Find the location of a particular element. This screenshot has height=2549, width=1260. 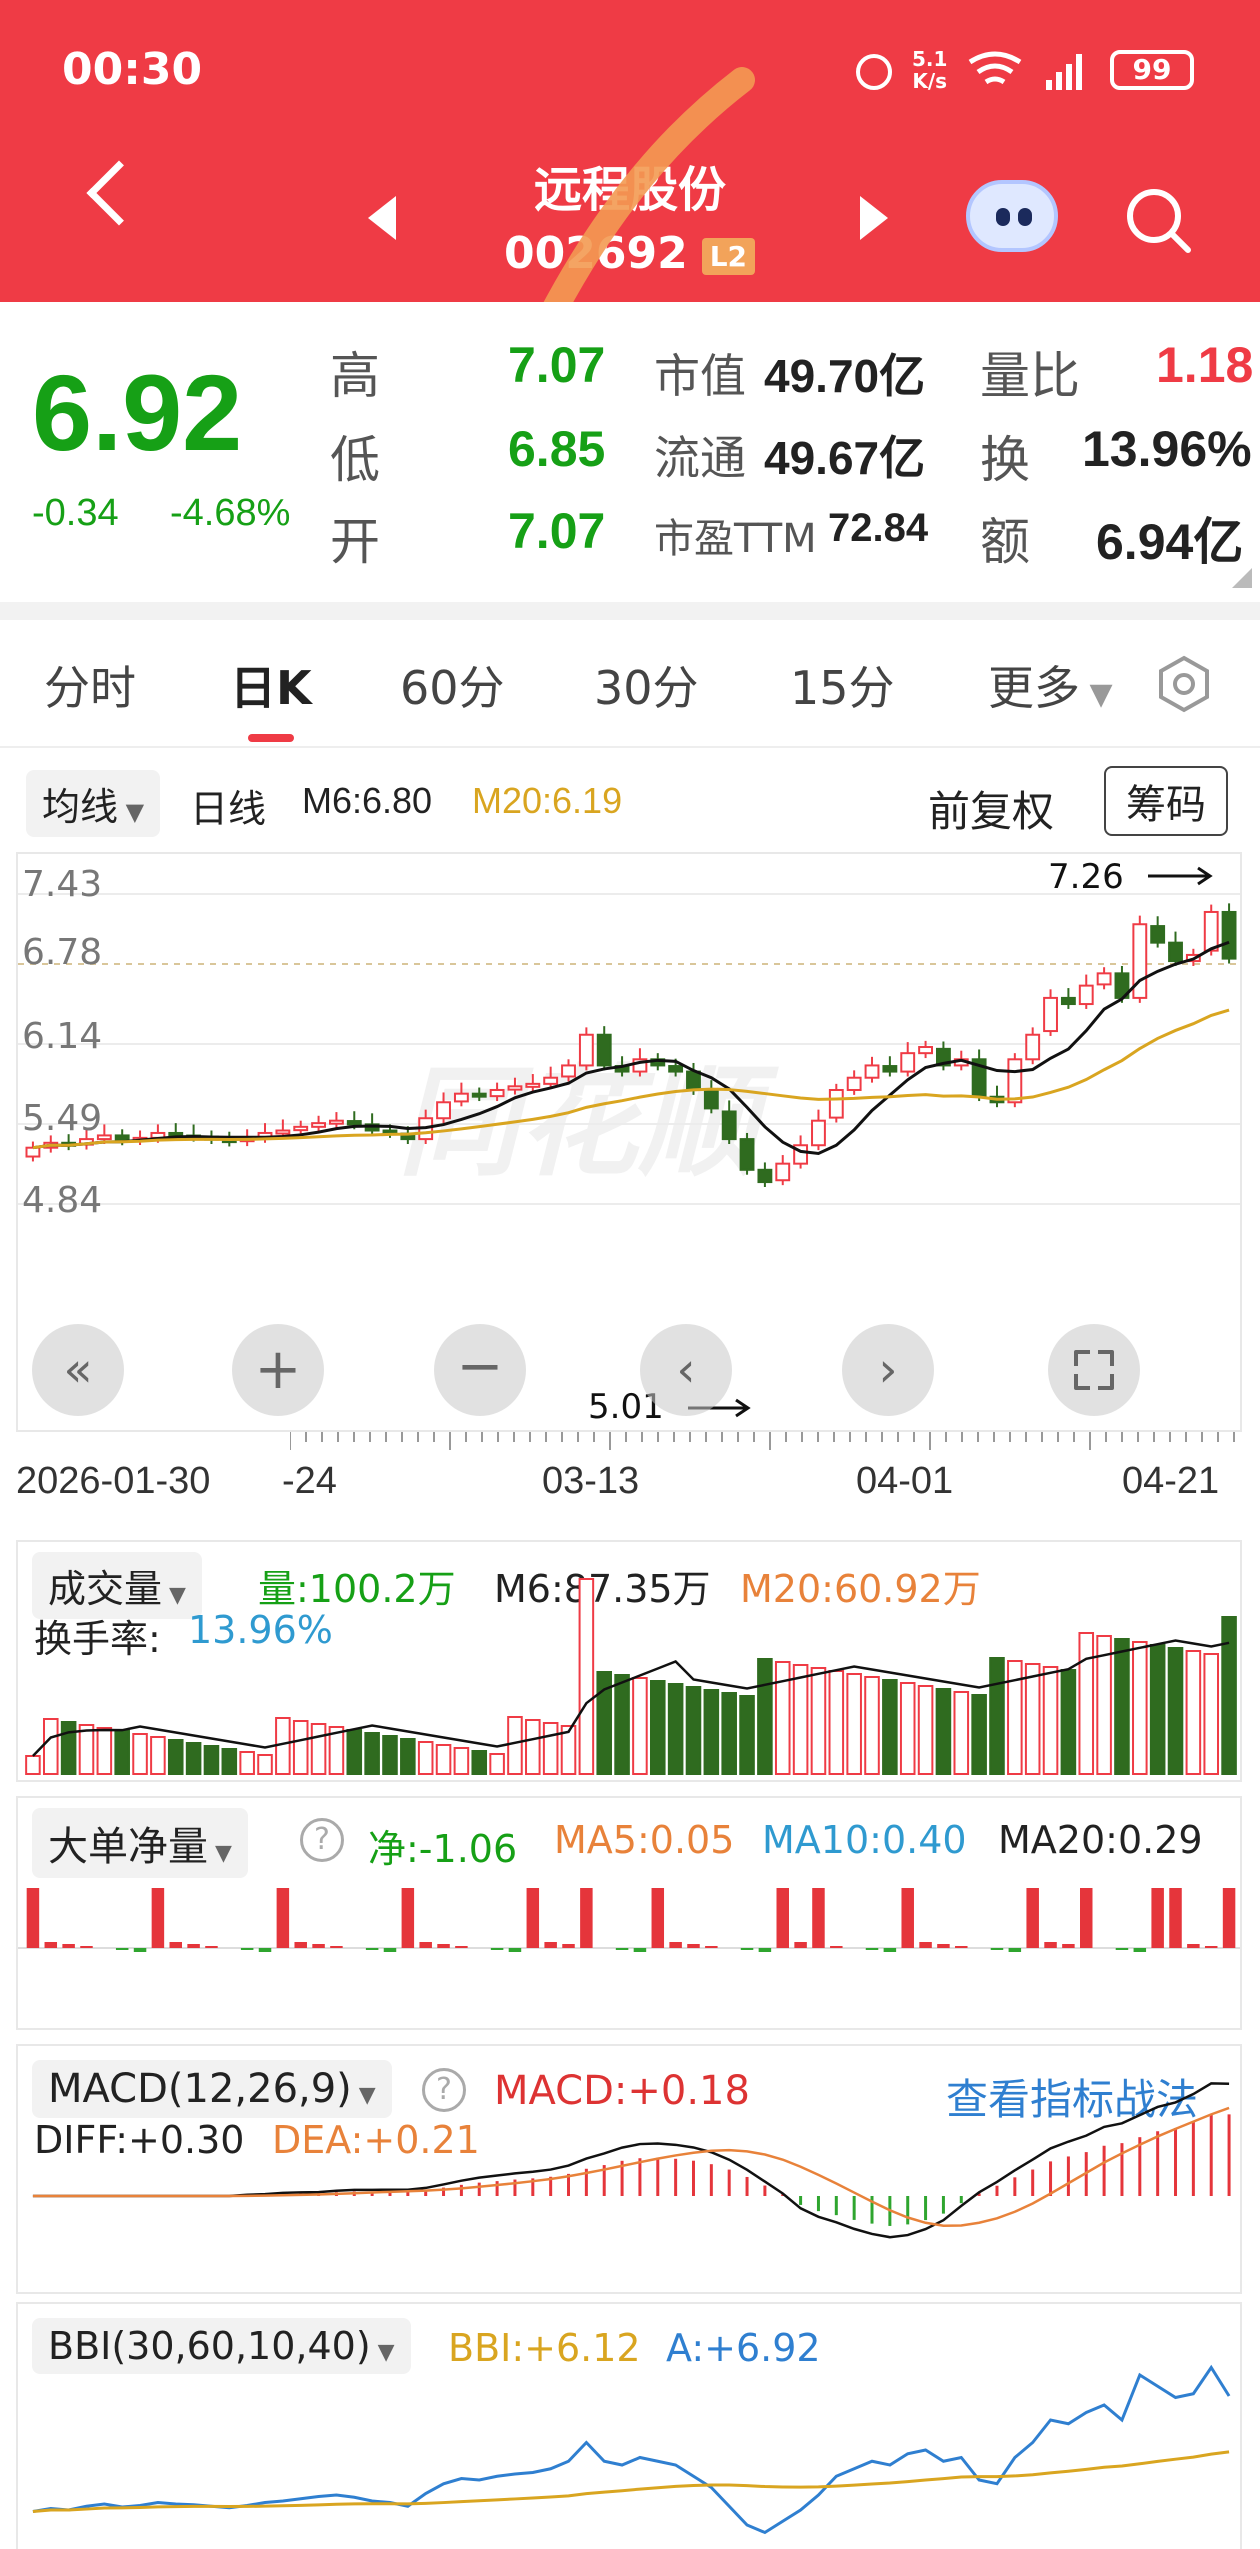

battery-indicator: 99 is located at coordinates (1152, 70).